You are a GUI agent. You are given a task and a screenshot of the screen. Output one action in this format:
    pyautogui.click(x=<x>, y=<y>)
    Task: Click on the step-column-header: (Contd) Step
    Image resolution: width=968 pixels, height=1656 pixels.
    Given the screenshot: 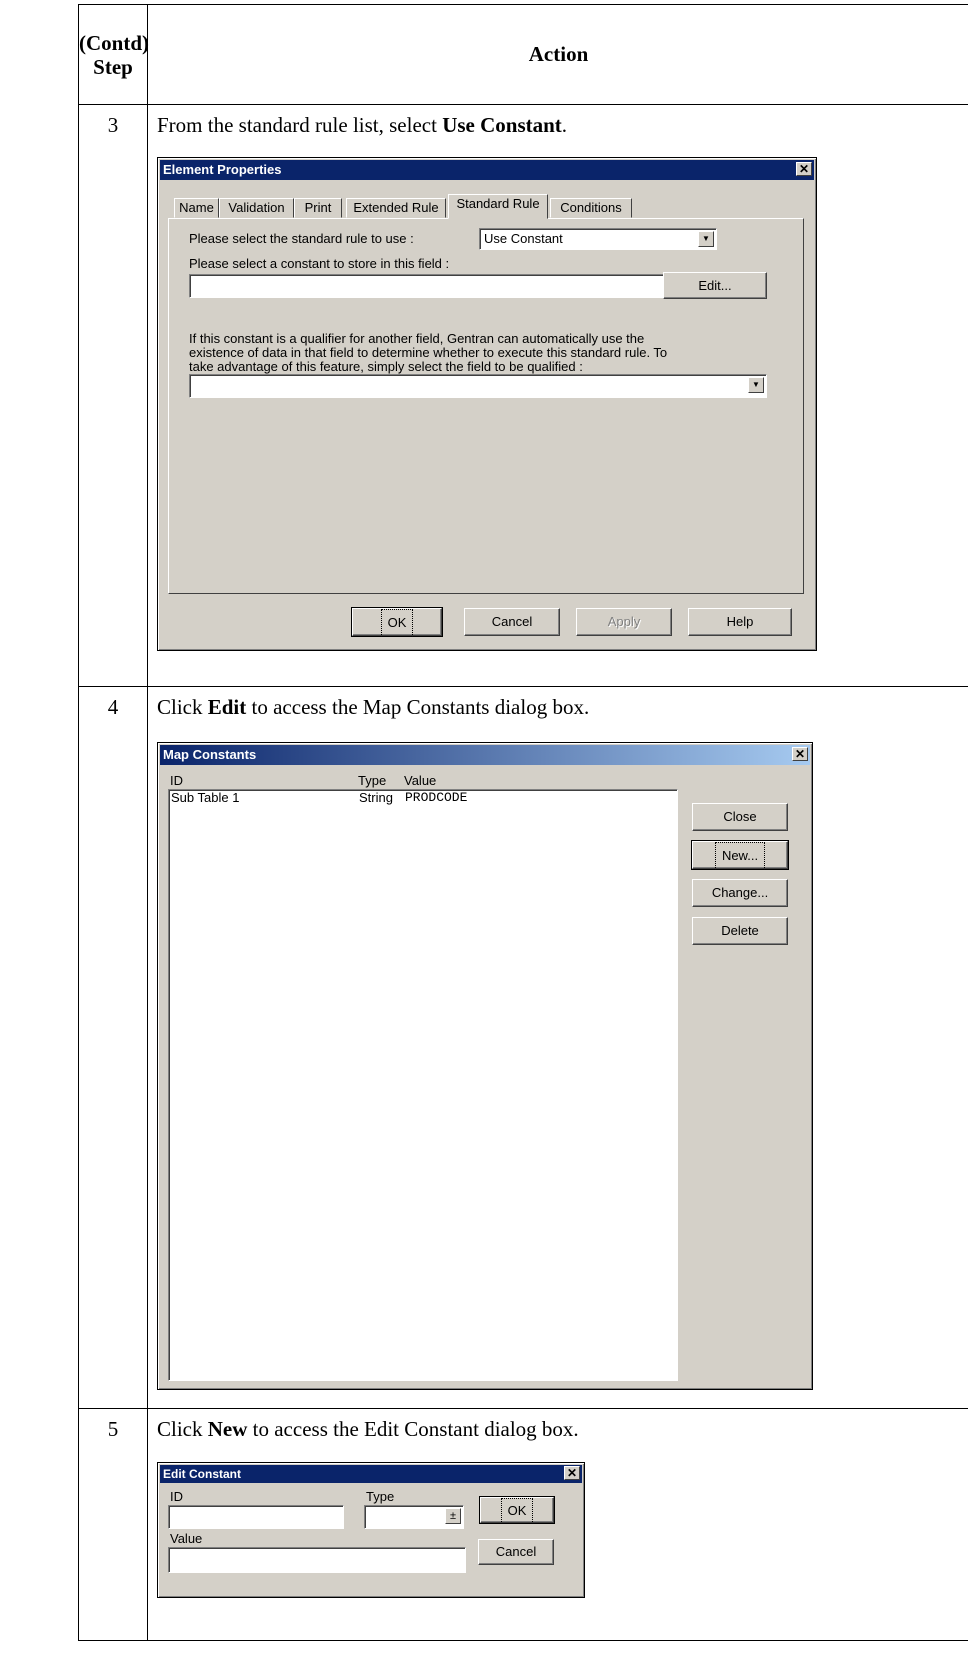 What is the action you would take?
    pyautogui.click(x=114, y=54)
    